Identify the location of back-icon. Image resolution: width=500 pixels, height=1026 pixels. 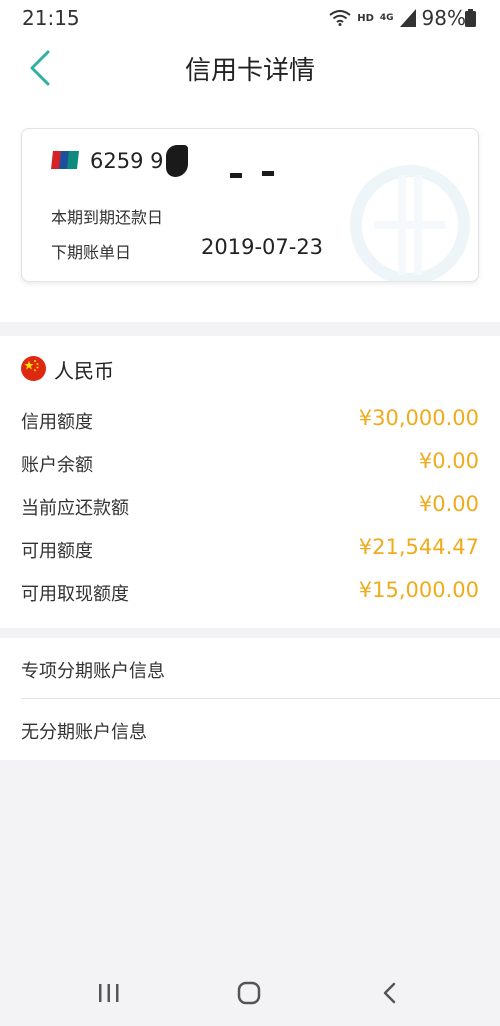
(389, 993).